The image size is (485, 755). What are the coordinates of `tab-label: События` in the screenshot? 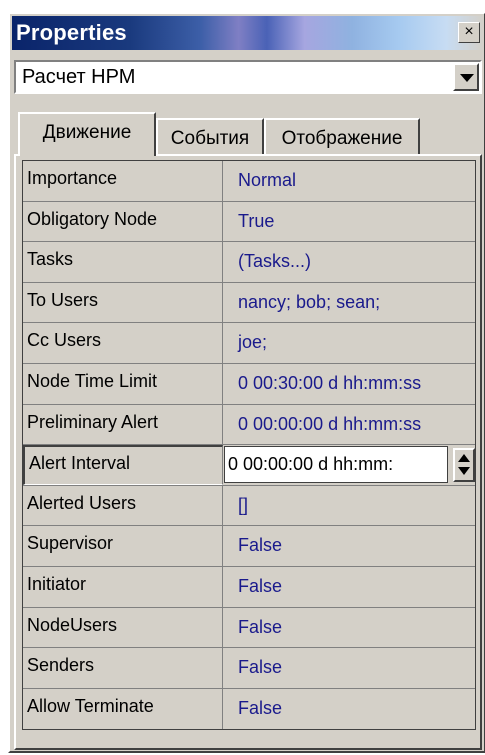 It's located at (210, 138).